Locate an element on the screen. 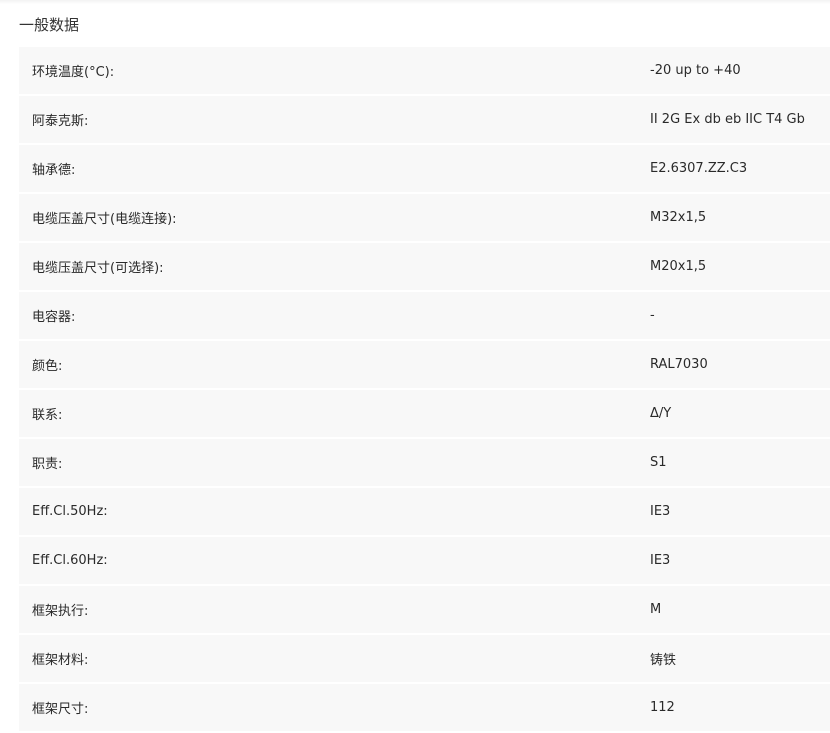  table-row: 环境温度(°C): -20 up to +40 is located at coordinates (424, 71).